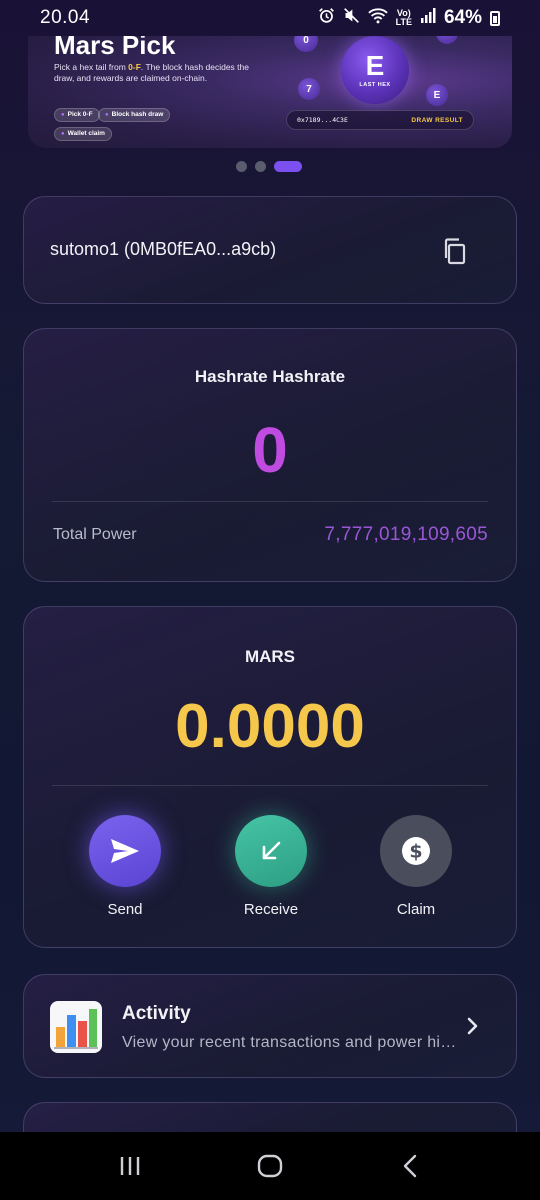 The width and height of the screenshot is (540, 1200). What do you see at coordinates (95, 534) in the screenshot?
I see `total-power-label: Total Power` at bounding box center [95, 534].